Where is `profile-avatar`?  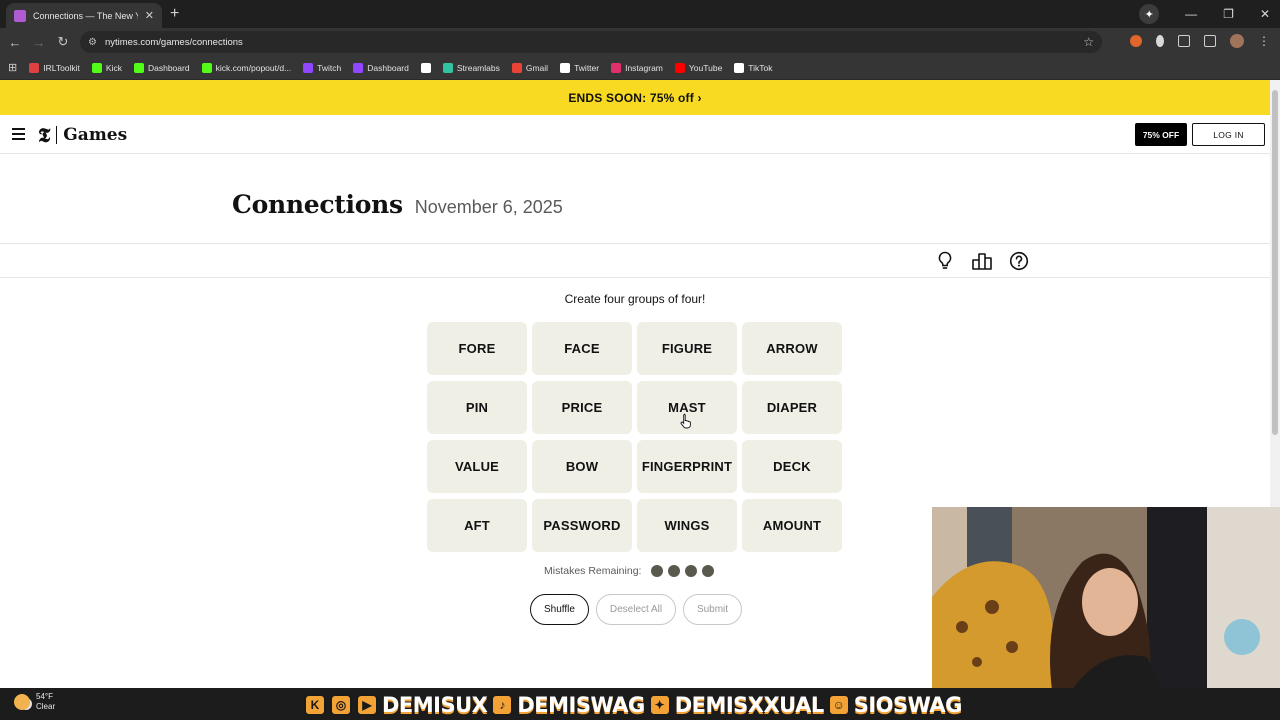
profile-avatar is located at coordinates (1237, 41).